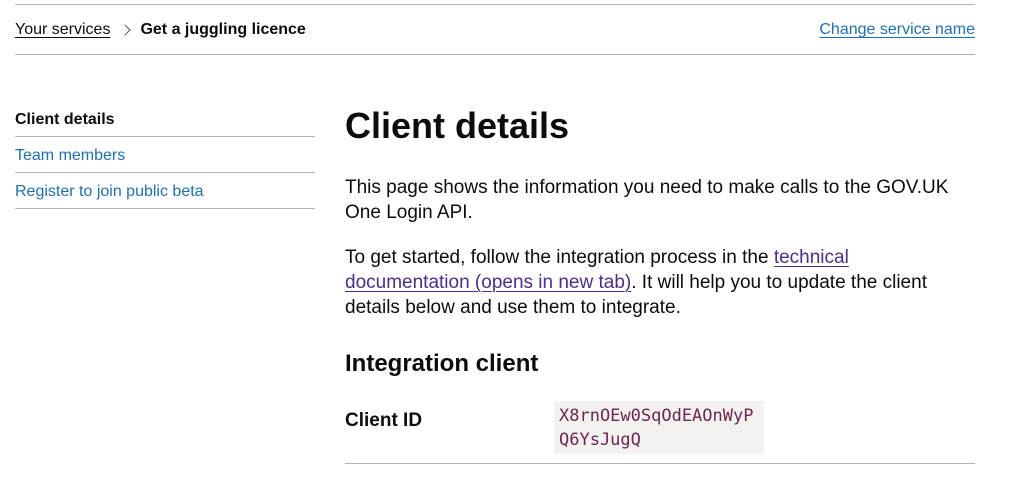 The width and height of the screenshot is (1009, 490). Describe the element at coordinates (659, 427) in the screenshot. I see `client-id-value: X8rnOEw0SqOdEAOnWyPQ6YsJugQ` at that location.